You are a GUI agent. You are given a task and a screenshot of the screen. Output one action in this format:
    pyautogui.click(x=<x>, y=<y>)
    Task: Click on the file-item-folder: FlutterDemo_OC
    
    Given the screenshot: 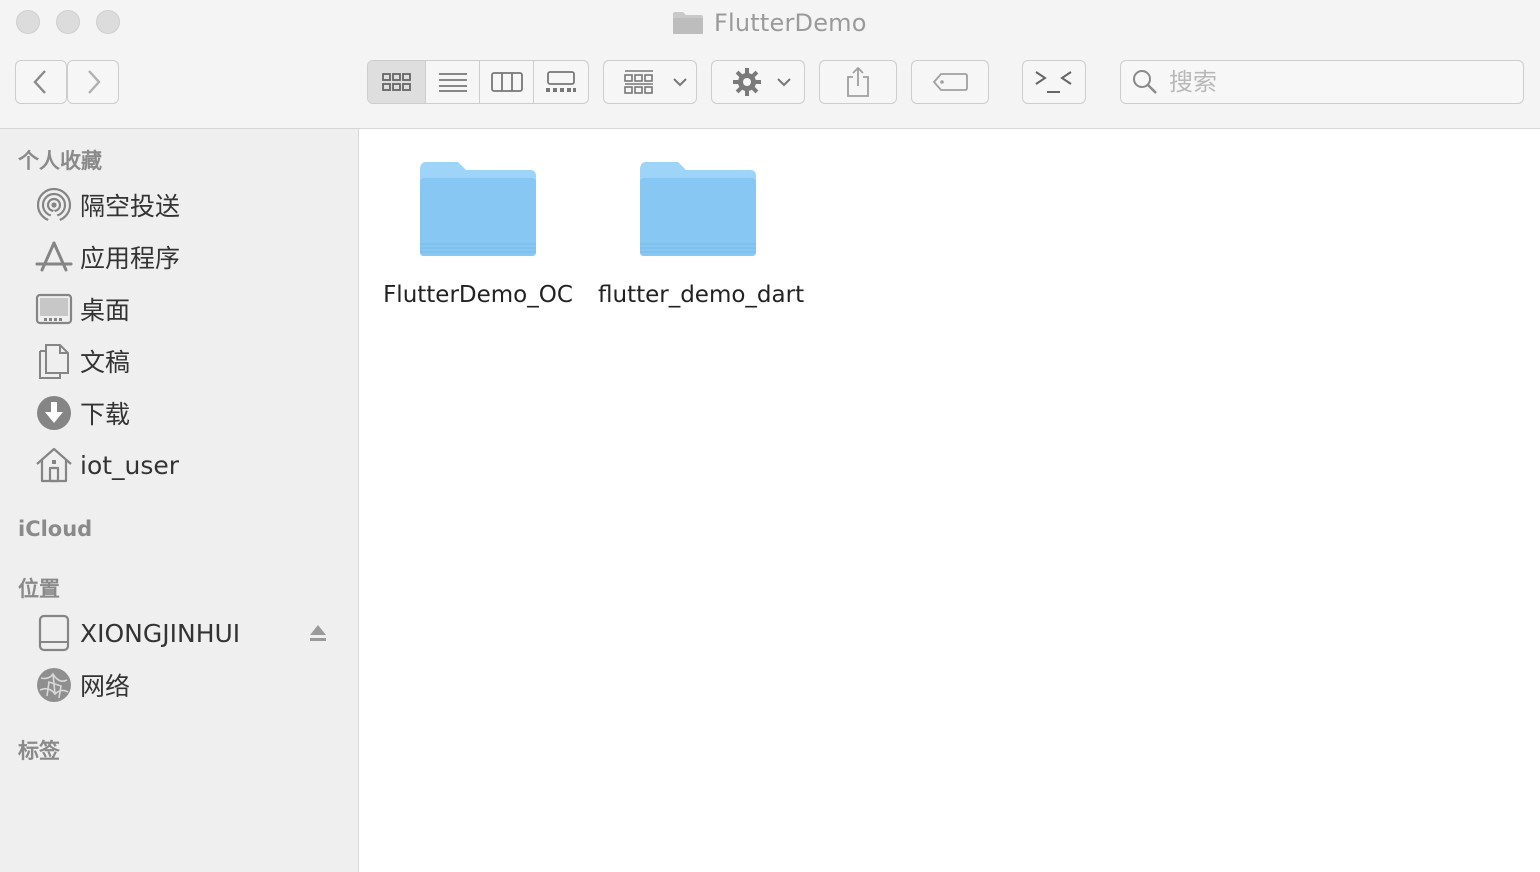 What is the action you would take?
    pyautogui.click(x=478, y=232)
    